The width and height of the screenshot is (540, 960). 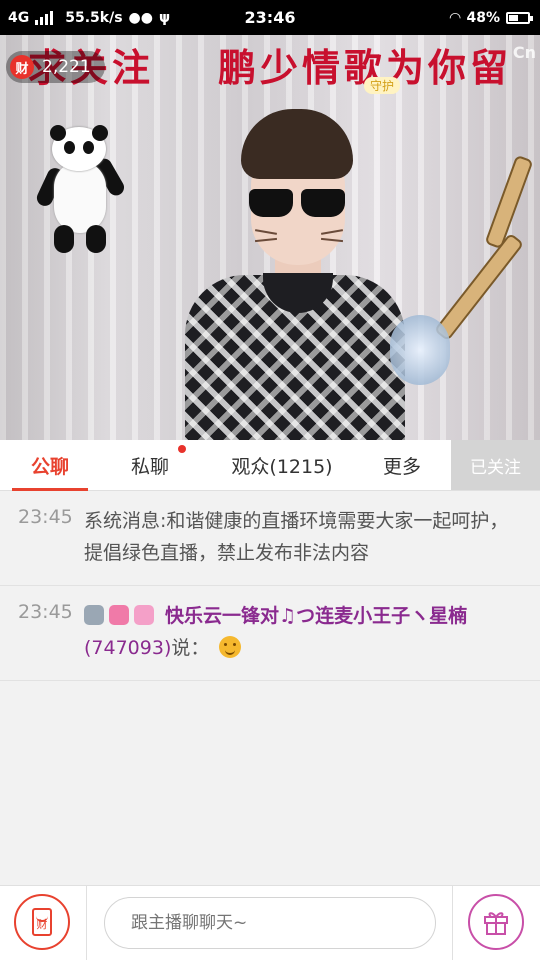 What do you see at coordinates (455, 17) in the screenshot?
I see `wifi-icon: ◠` at bounding box center [455, 17].